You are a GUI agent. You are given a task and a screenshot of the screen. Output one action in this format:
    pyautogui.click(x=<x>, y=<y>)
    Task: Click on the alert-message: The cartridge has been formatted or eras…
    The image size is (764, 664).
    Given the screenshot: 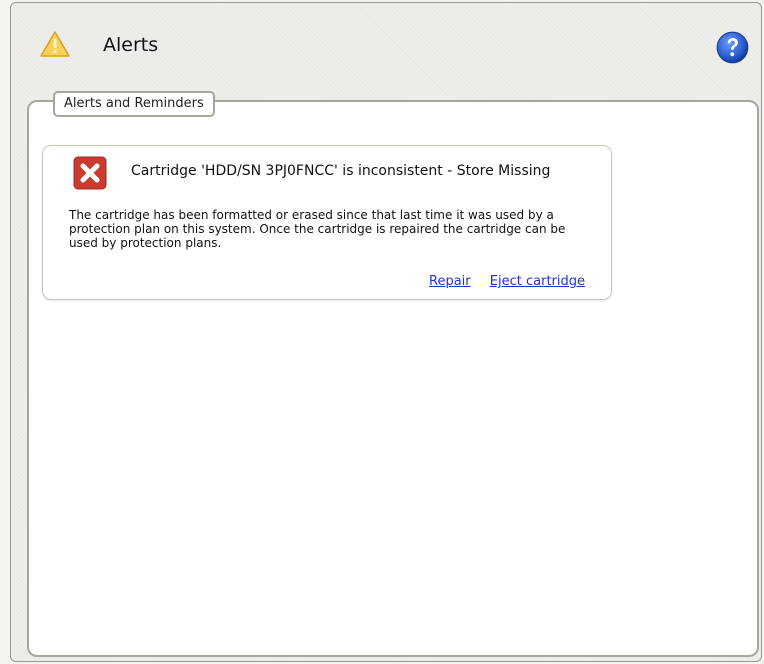 What is the action you would take?
    pyautogui.click(x=317, y=229)
    